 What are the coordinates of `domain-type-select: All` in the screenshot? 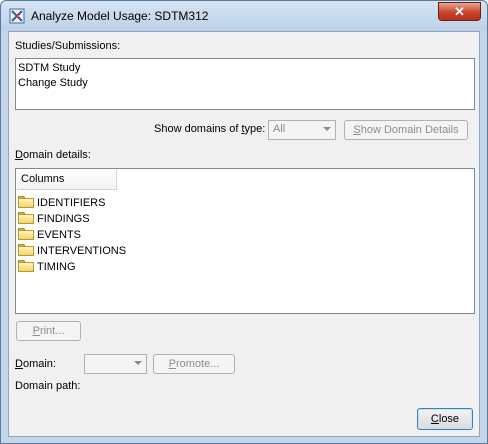 It's located at (302, 130).